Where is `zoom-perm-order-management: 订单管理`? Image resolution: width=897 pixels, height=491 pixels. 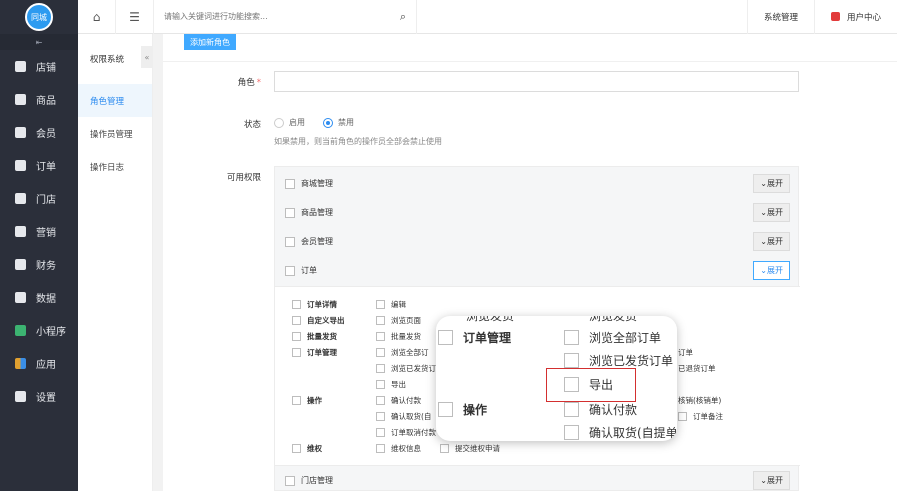 zoom-perm-order-management: 订单管理 is located at coordinates (474, 337).